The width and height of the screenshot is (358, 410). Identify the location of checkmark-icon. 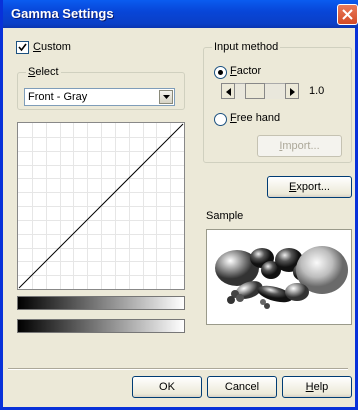
(22, 47).